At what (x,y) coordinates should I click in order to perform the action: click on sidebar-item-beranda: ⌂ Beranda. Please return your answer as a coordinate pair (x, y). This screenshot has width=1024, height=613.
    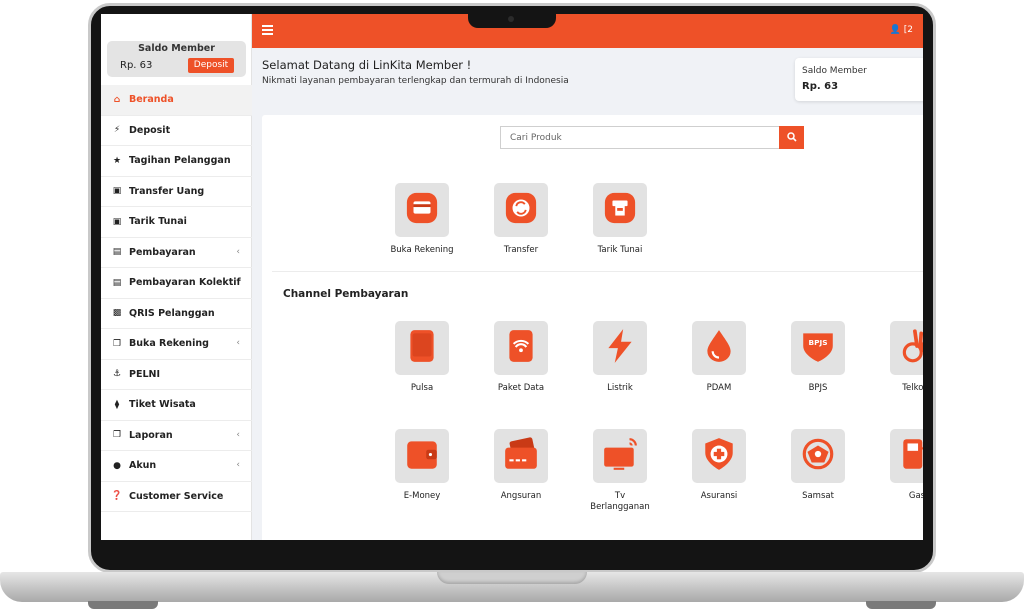
    Looking at the image, I should click on (176, 100).